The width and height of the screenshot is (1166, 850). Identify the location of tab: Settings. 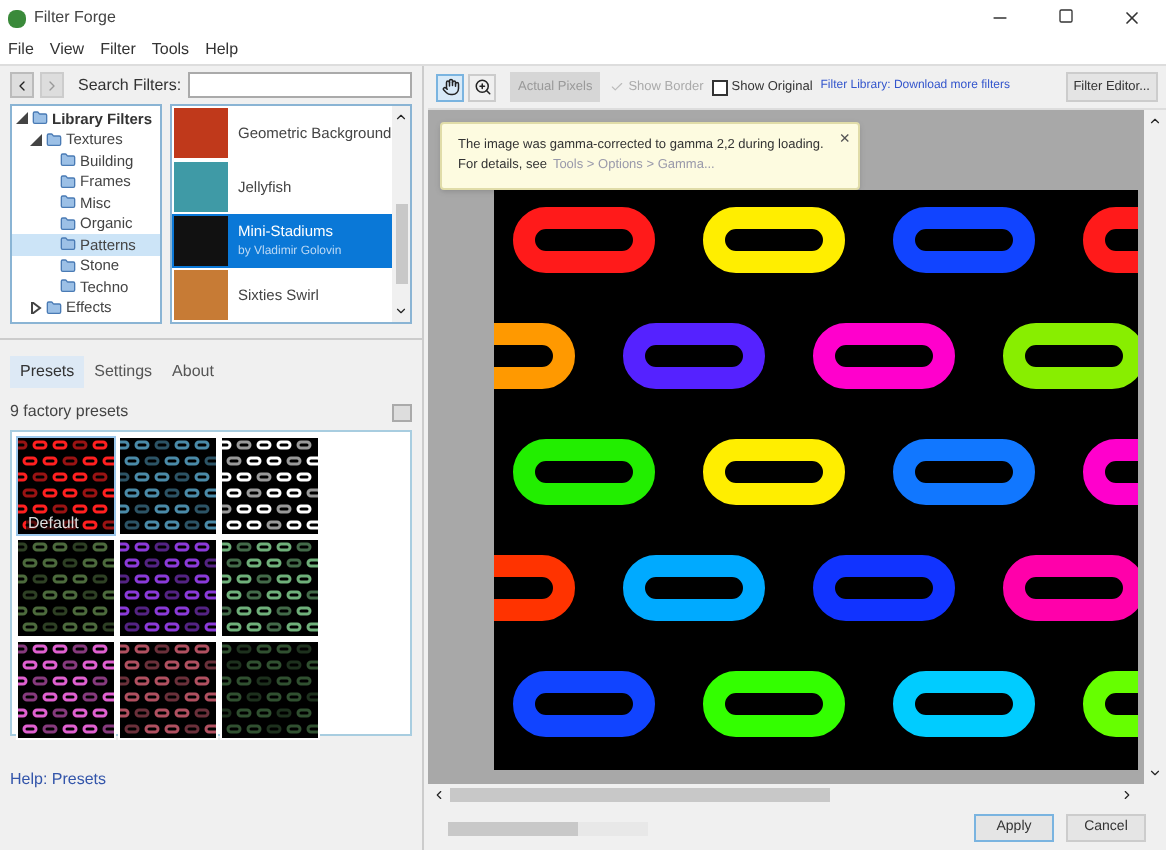
(123, 372).